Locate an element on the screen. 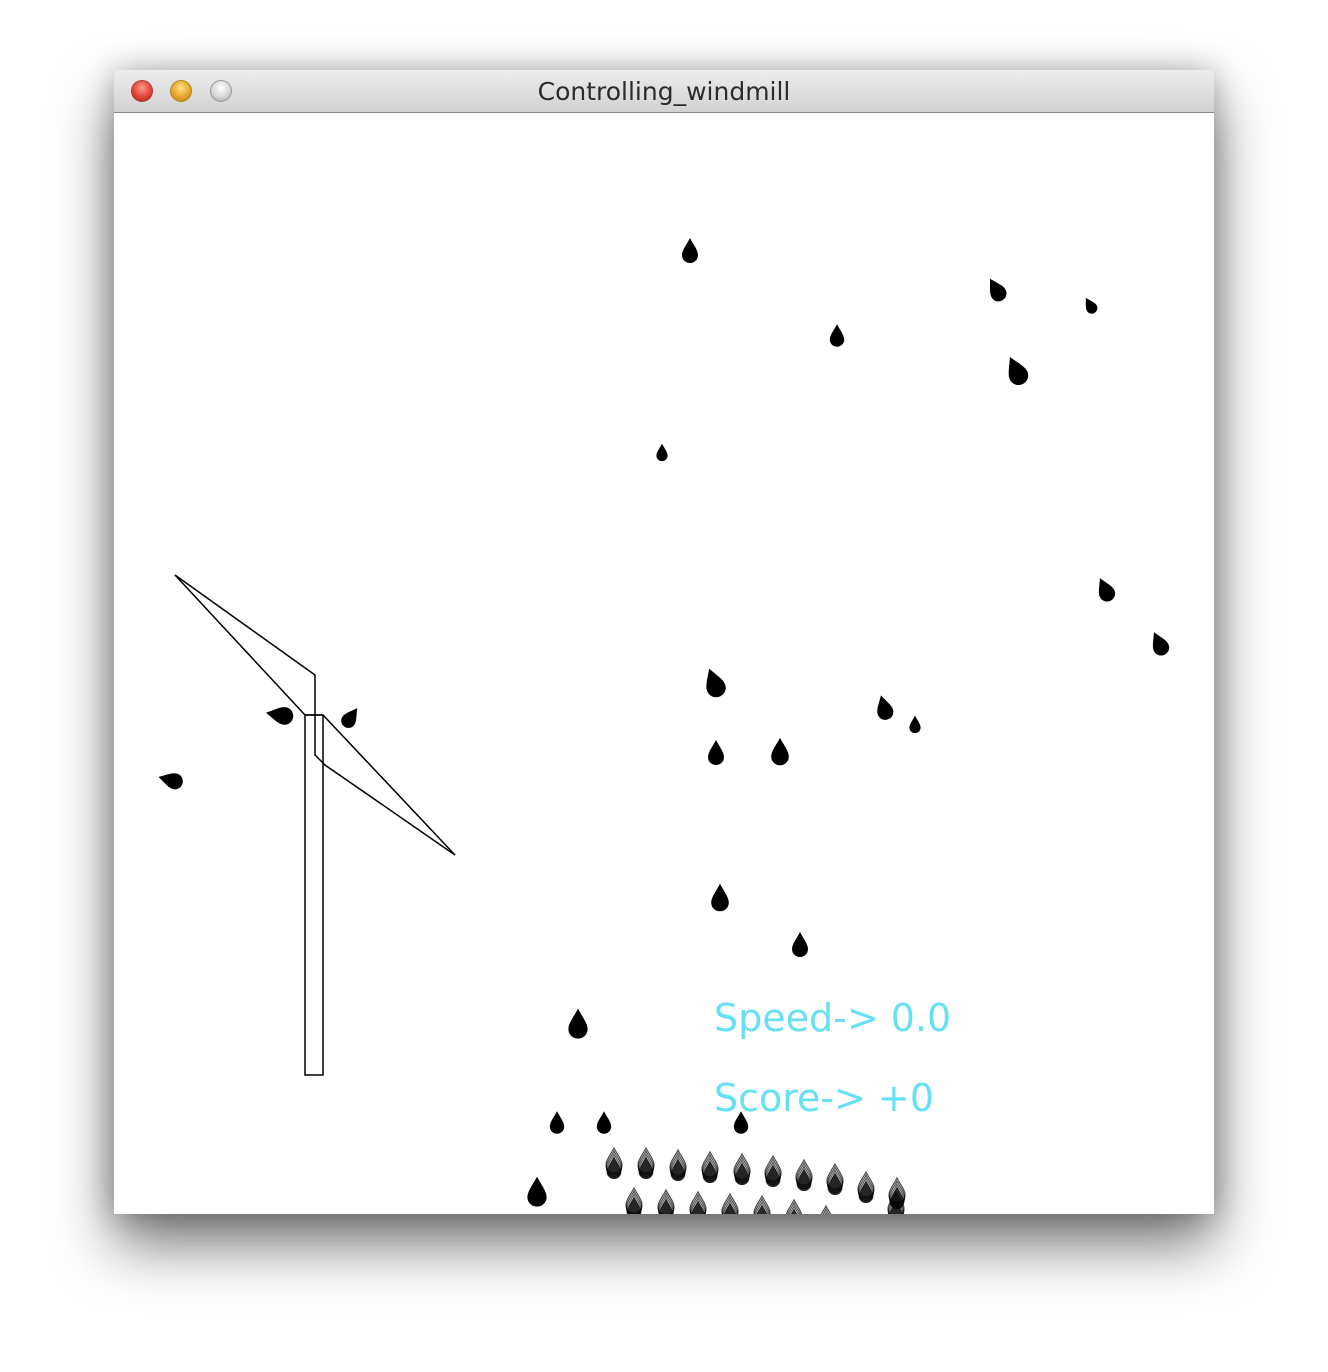 This screenshot has height=1372, width=1328. window-title: Controlling_windmill is located at coordinates (664, 91).